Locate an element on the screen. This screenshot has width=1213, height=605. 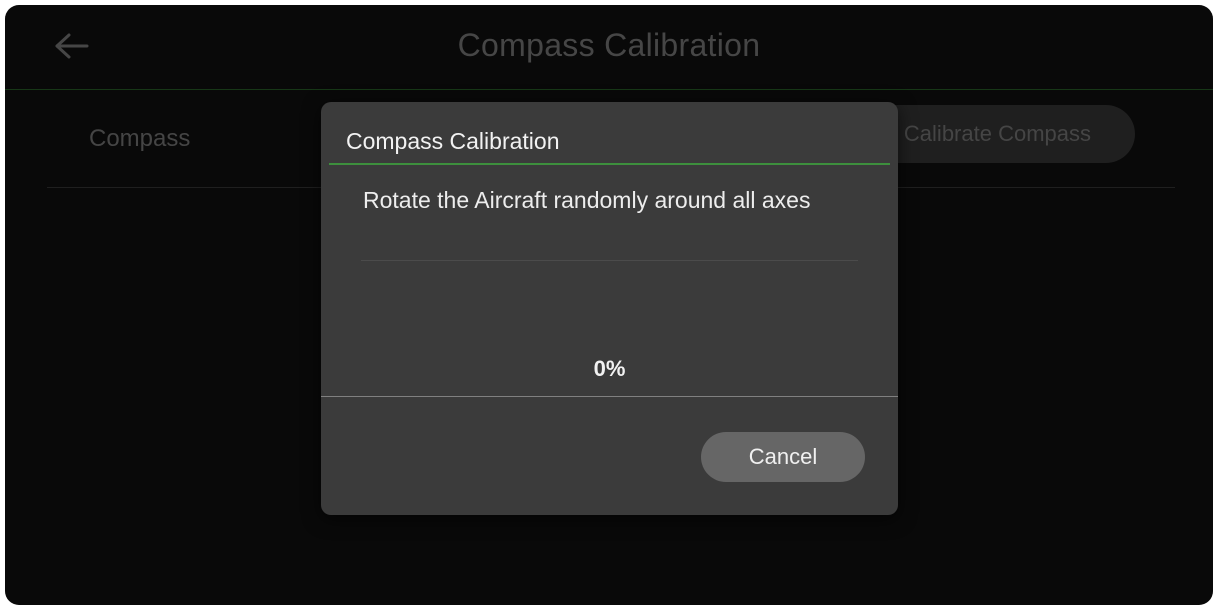
dialog-title: Compass Calibration is located at coordinates (453, 141).